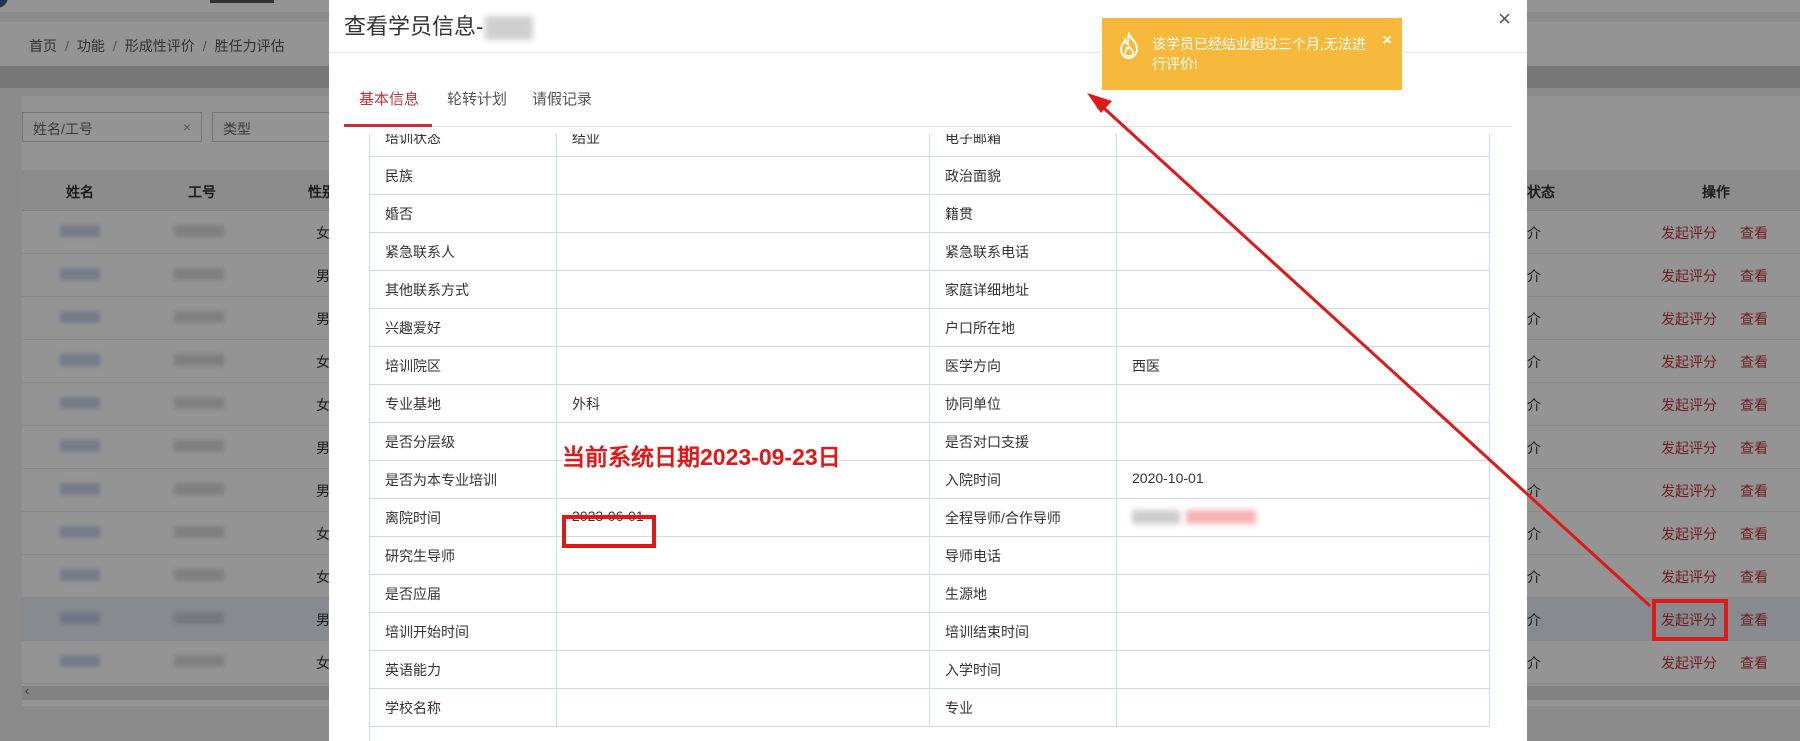 This screenshot has width=1800, height=741. What do you see at coordinates (463, 707) in the screenshot?
I see `field-label: 学校名称` at bounding box center [463, 707].